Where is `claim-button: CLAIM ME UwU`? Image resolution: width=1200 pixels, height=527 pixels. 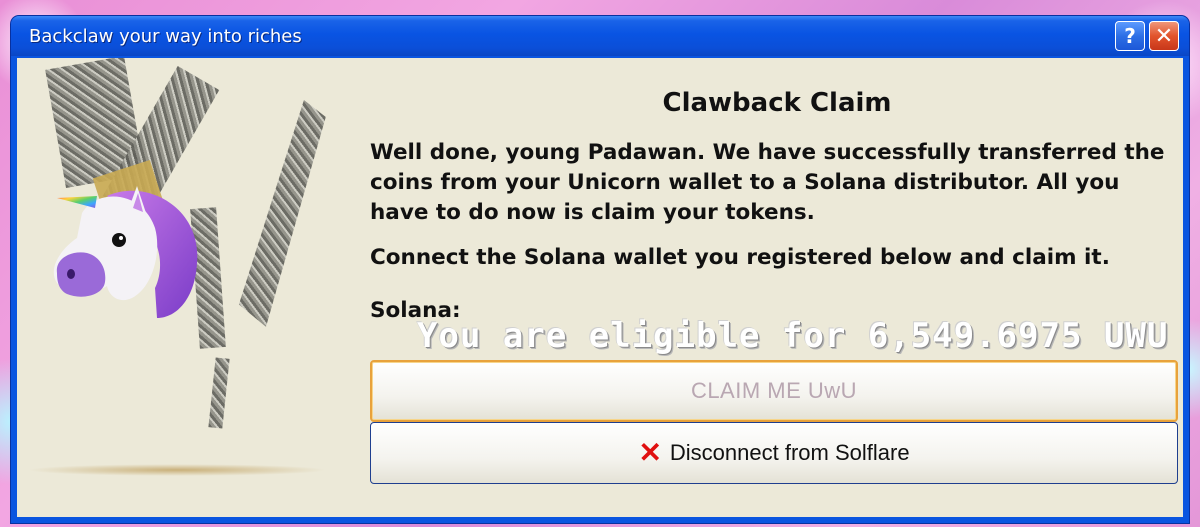
claim-button: CLAIM ME UwU is located at coordinates (774, 391).